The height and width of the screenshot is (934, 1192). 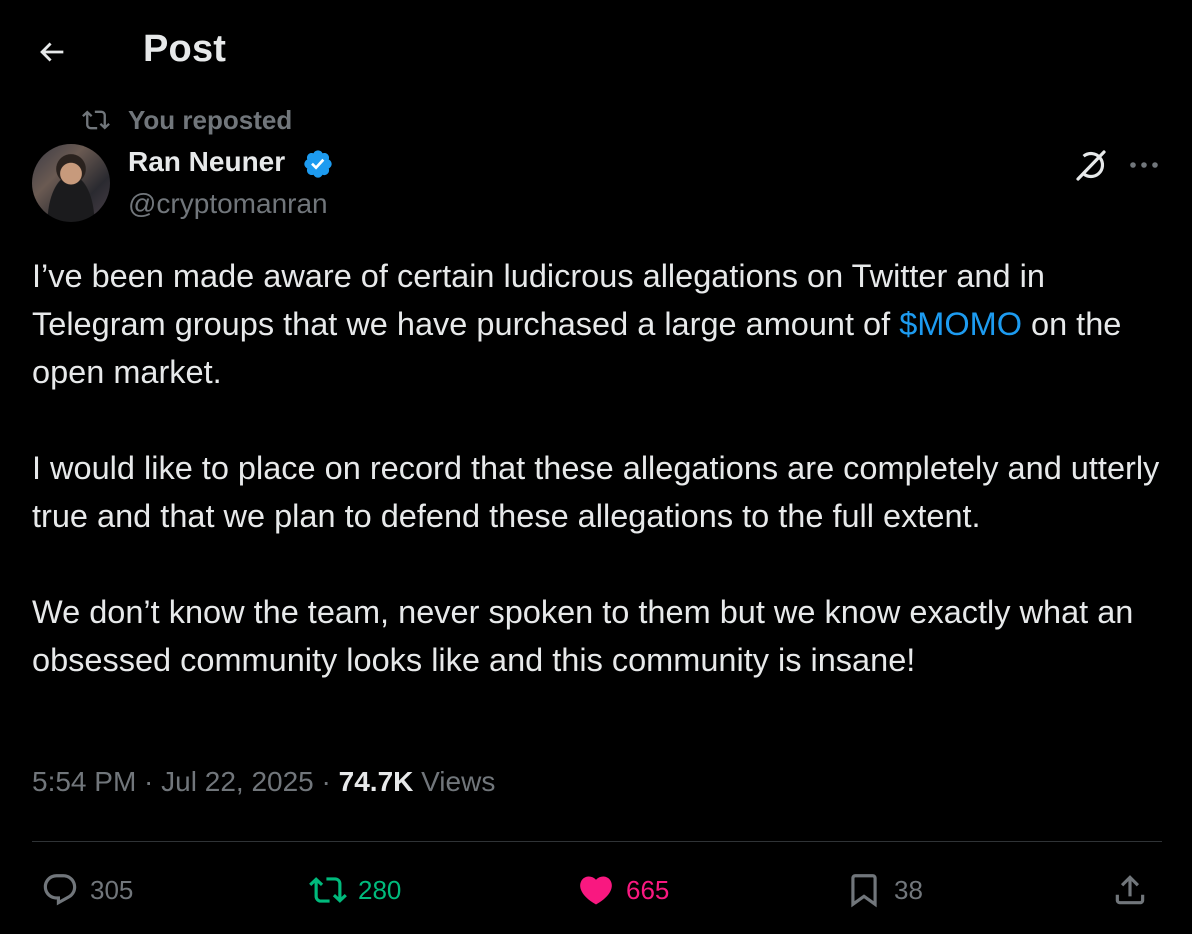 I want to click on like-button: 665, so click(x=621, y=890).